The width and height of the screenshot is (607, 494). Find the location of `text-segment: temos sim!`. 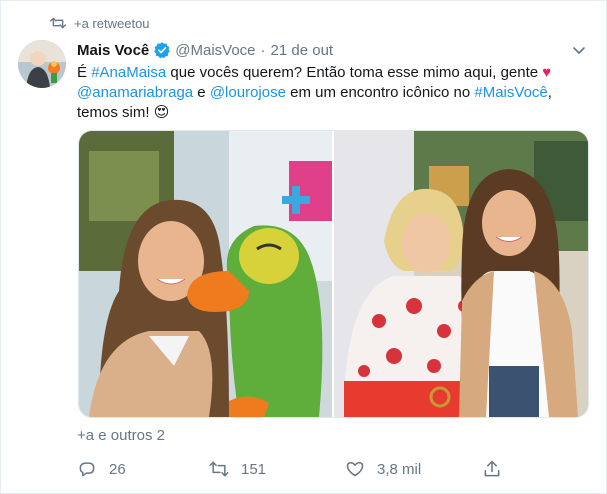

text-segment: temos sim! is located at coordinates (115, 112).